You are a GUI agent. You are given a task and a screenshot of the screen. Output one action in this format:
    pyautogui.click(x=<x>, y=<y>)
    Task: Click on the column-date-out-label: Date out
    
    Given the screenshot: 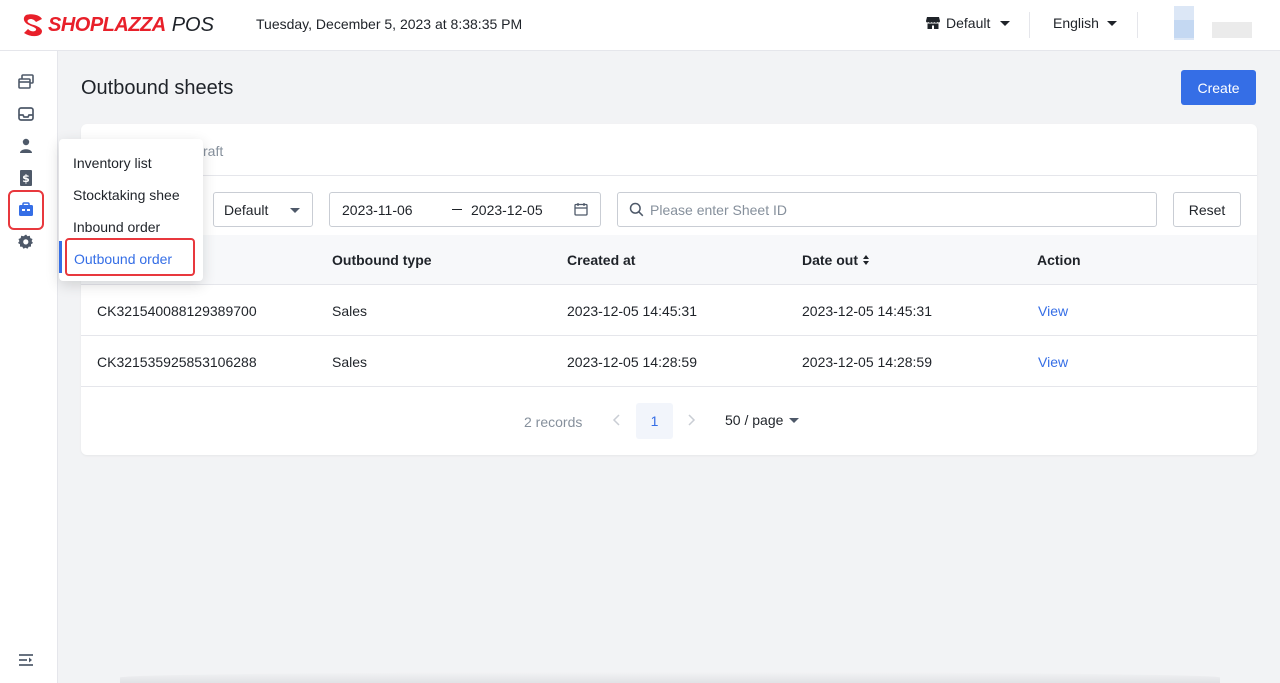 What is the action you would take?
    pyautogui.click(x=830, y=260)
    